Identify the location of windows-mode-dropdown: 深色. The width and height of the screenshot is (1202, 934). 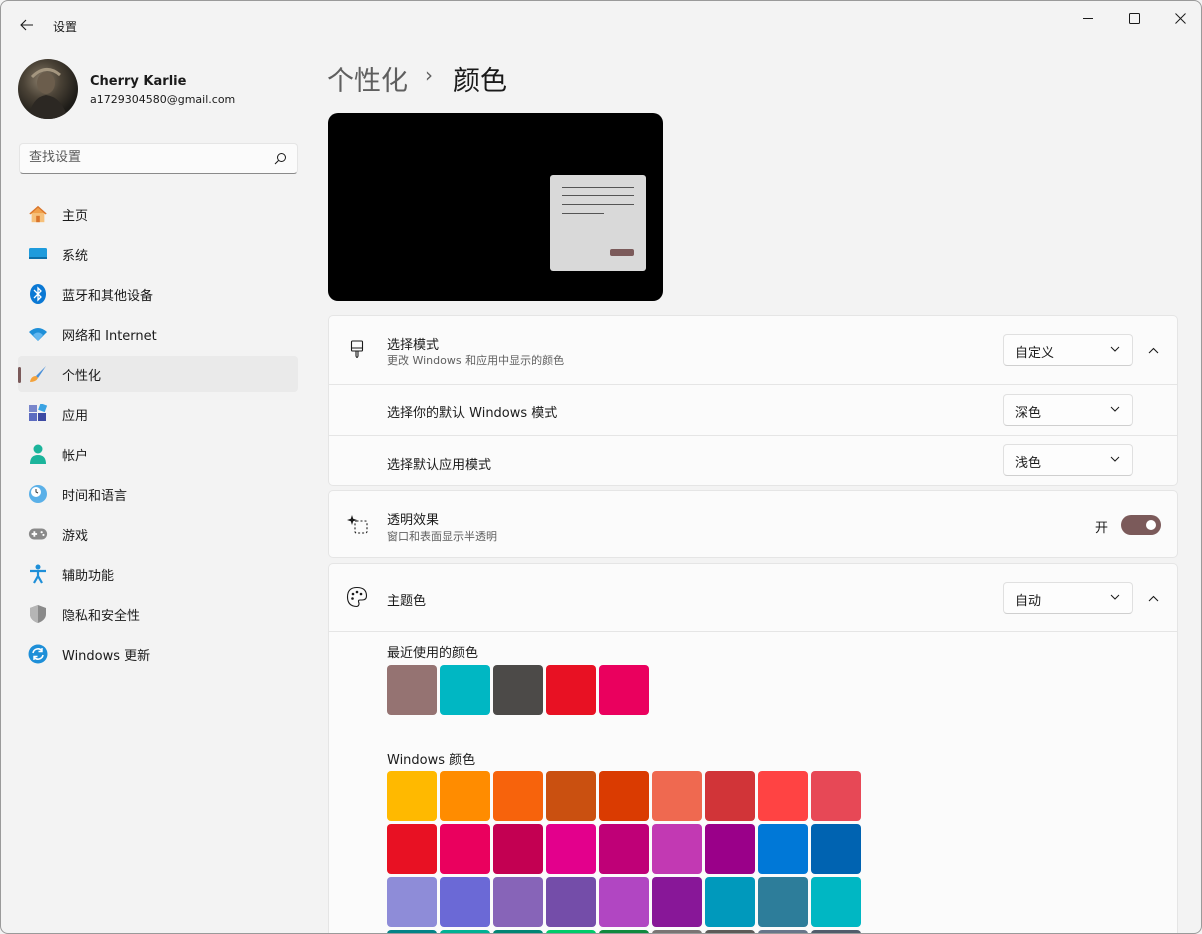
(1068, 410).